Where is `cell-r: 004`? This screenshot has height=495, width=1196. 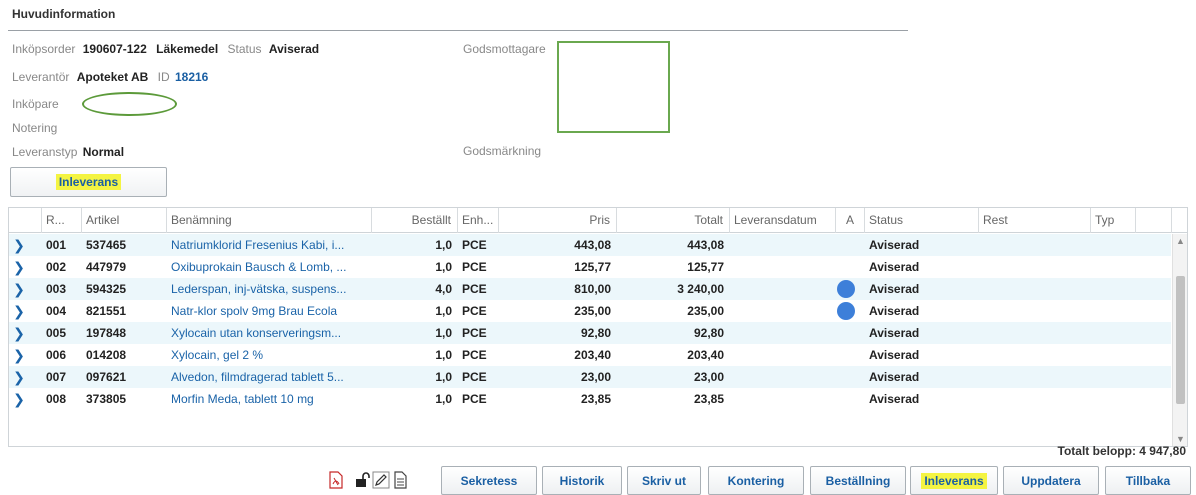
cell-r: 004 is located at coordinates (56, 311).